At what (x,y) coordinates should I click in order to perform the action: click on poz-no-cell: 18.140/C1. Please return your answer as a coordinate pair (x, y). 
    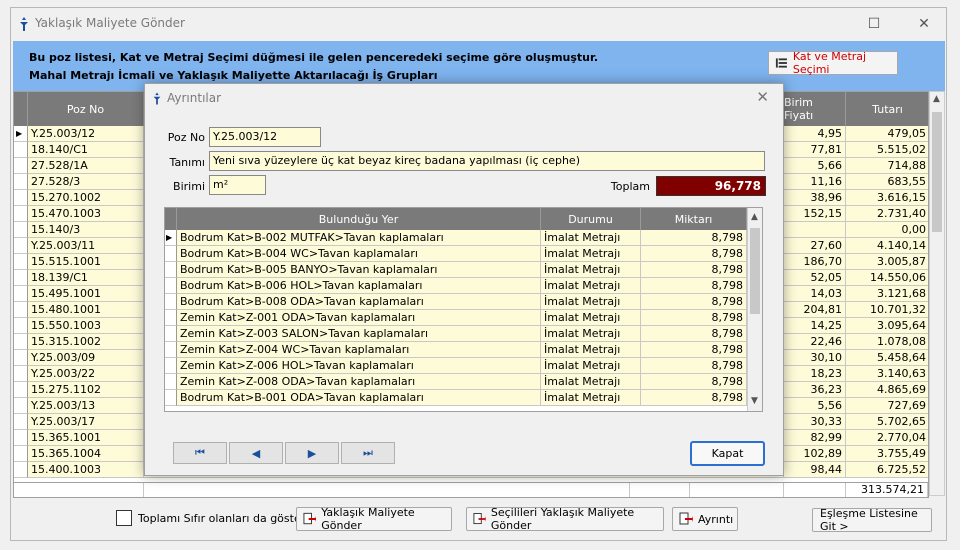
    Looking at the image, I should click on (86, 150).